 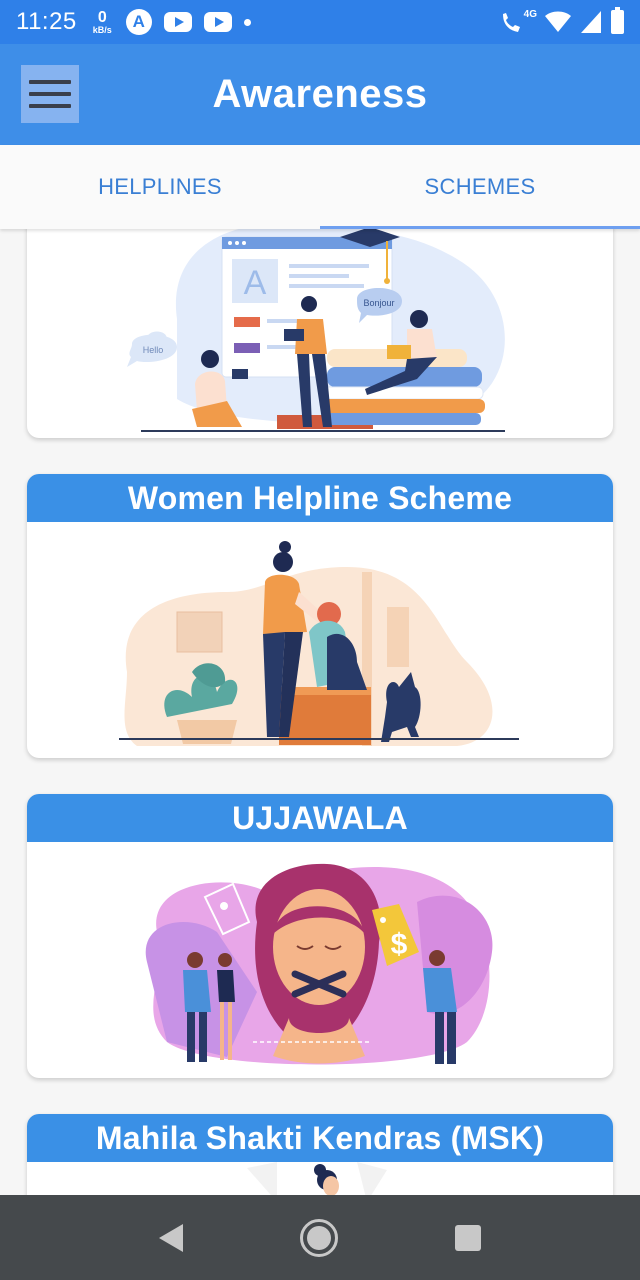 I want to click on notification-a-icon: A, so click(x=138, y=22).